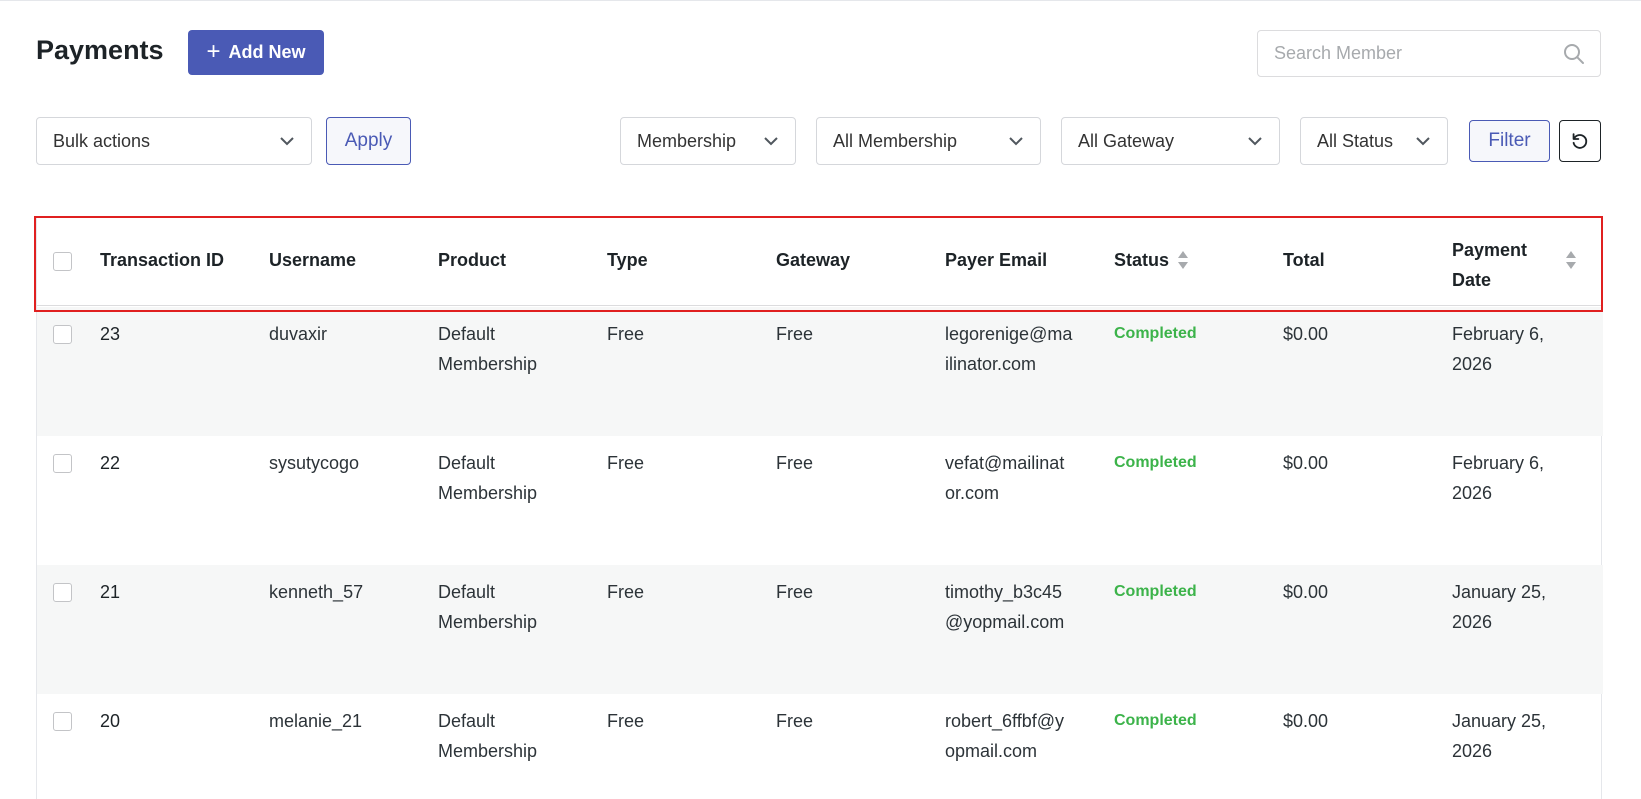 This screenshot has width=1641, height=799. Describe the element at coordinates (162, 260) in the screenshot. I see `col-transaction-id: Transaction ID` at that location.